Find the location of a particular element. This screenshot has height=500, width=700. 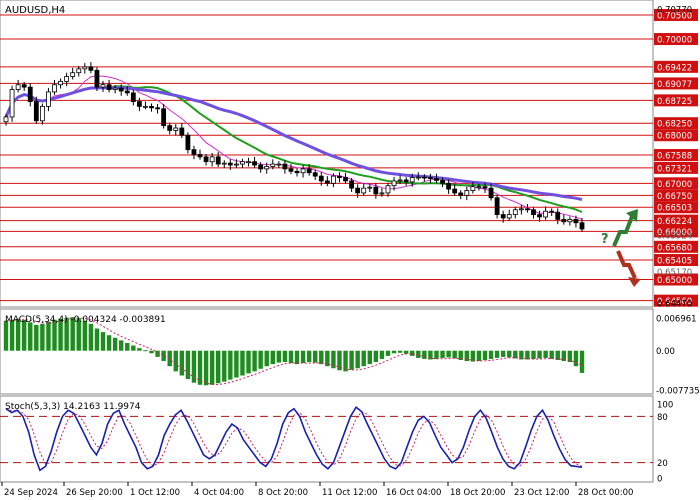

time-tick-label: 18 Oct 20:00 is located at coordinates (477, 493).